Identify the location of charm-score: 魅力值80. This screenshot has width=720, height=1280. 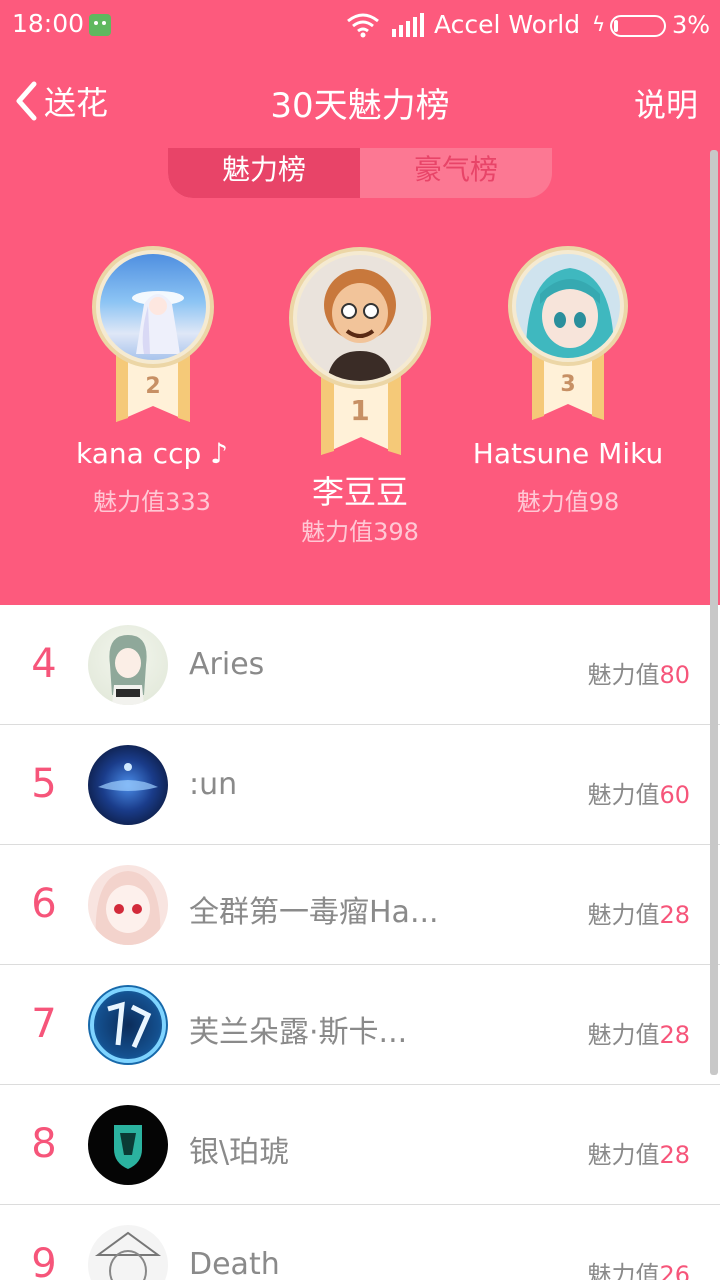
(638, 675).